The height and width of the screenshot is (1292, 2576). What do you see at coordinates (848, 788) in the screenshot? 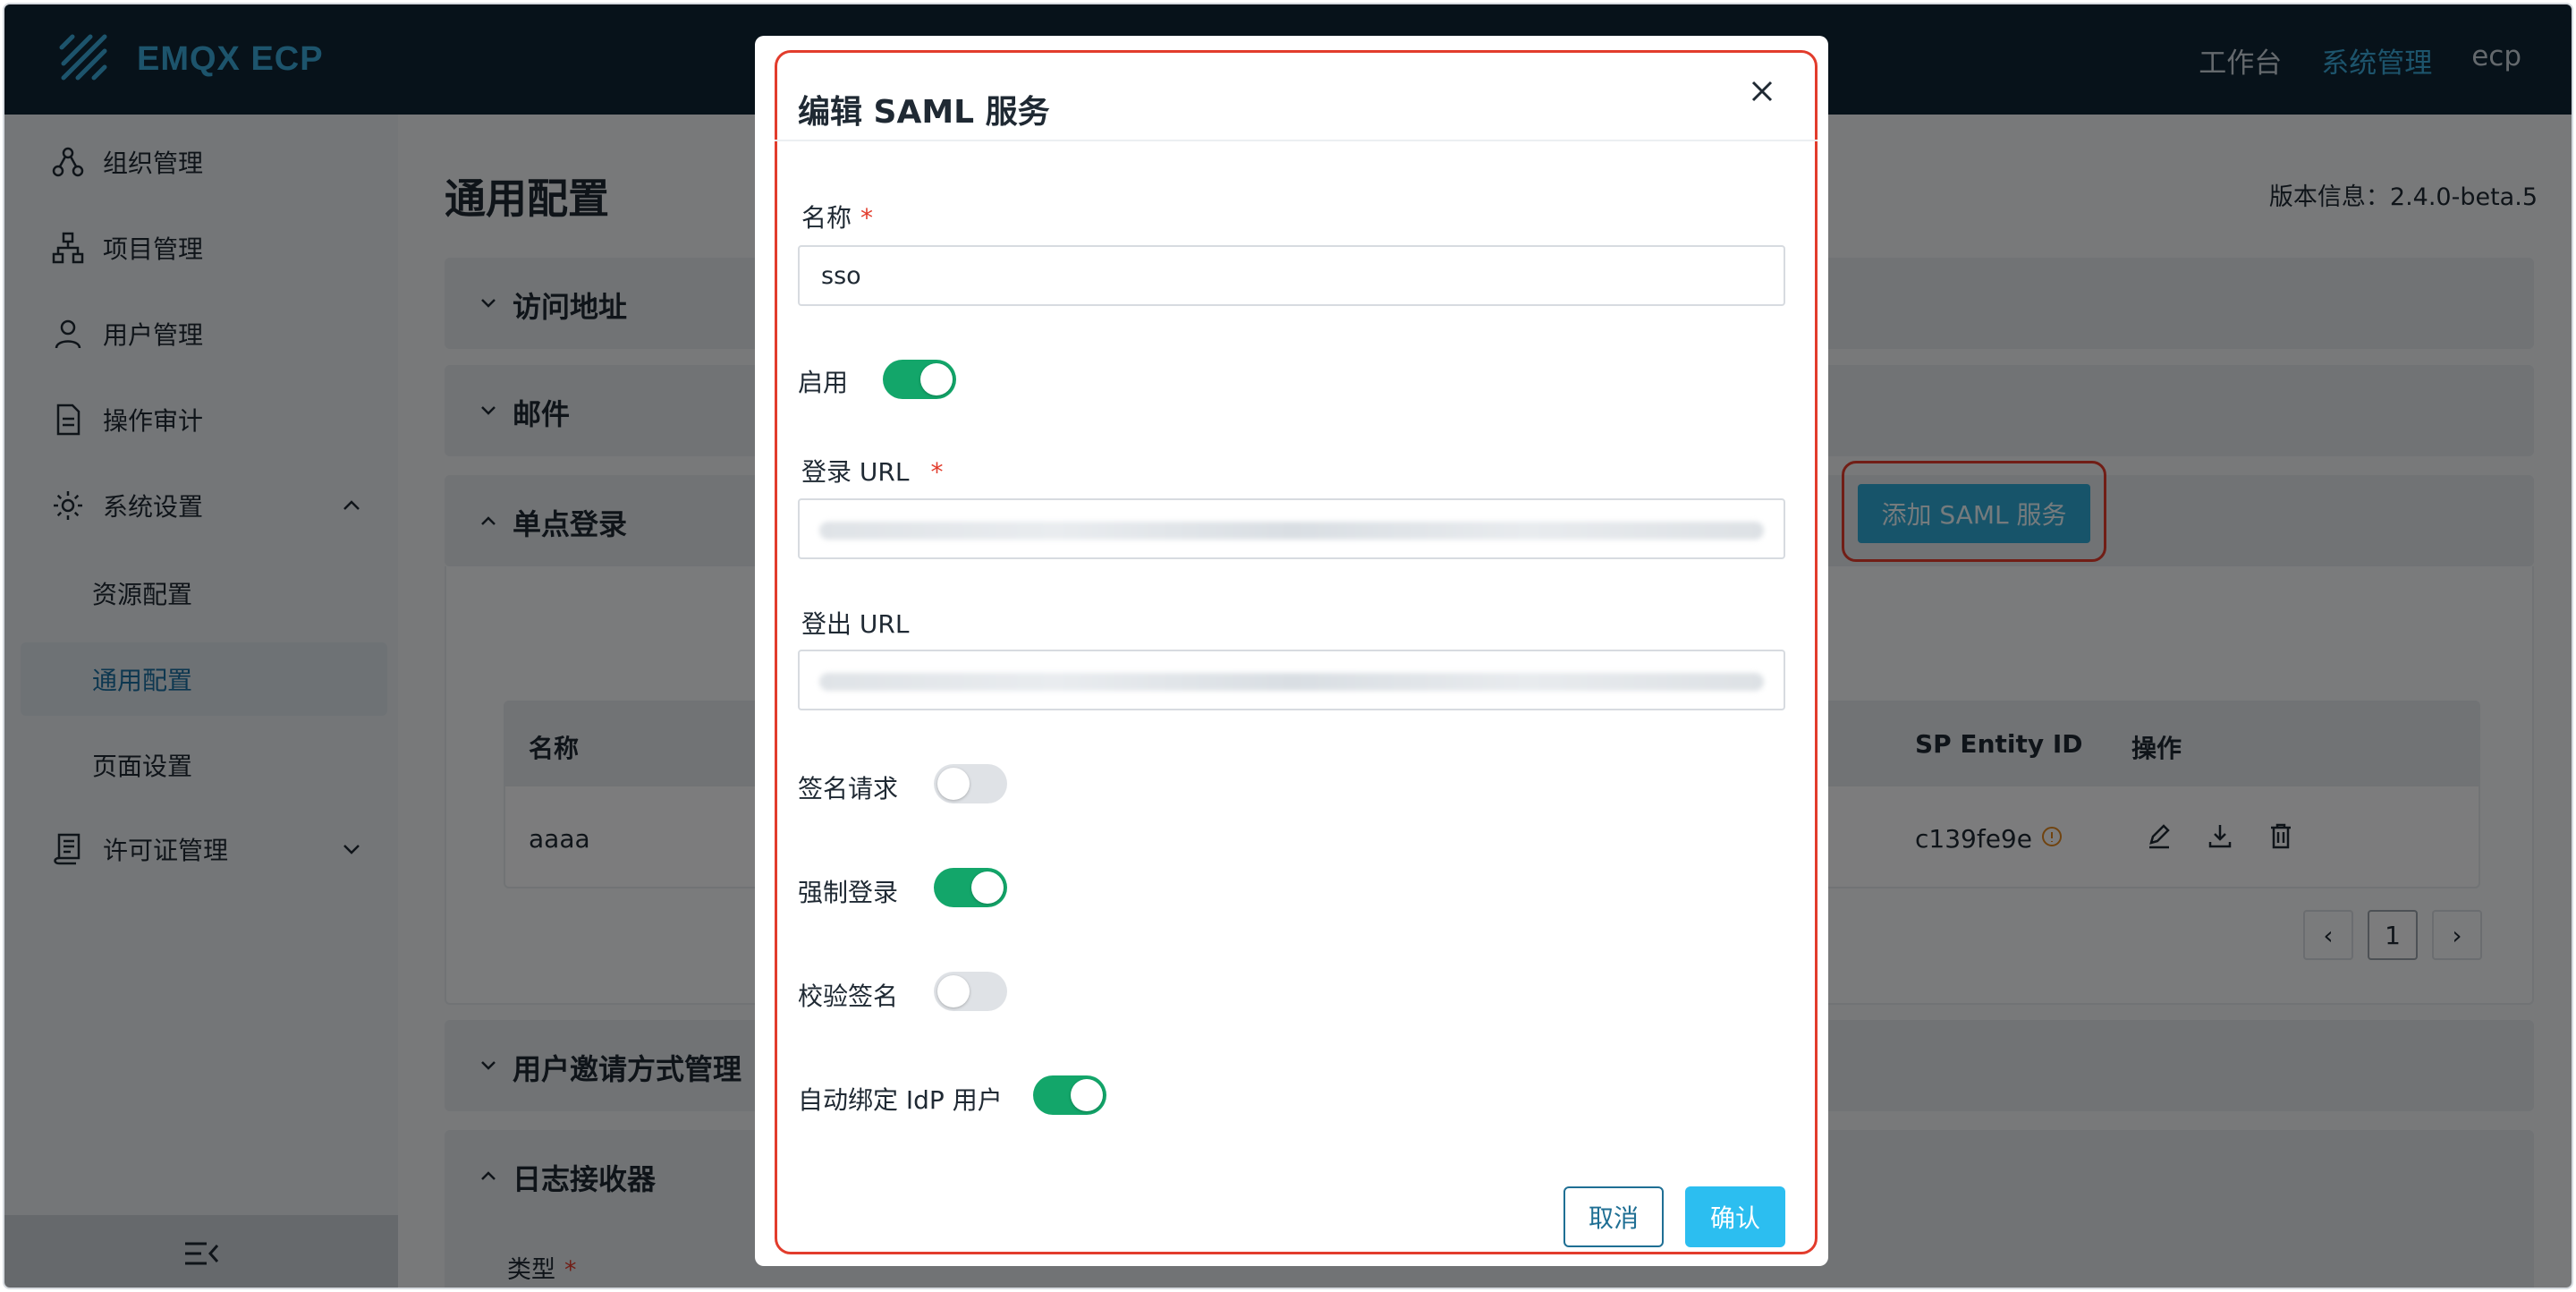
I see `sign-request-label: 签名请求` at bounding box center [848, 788].